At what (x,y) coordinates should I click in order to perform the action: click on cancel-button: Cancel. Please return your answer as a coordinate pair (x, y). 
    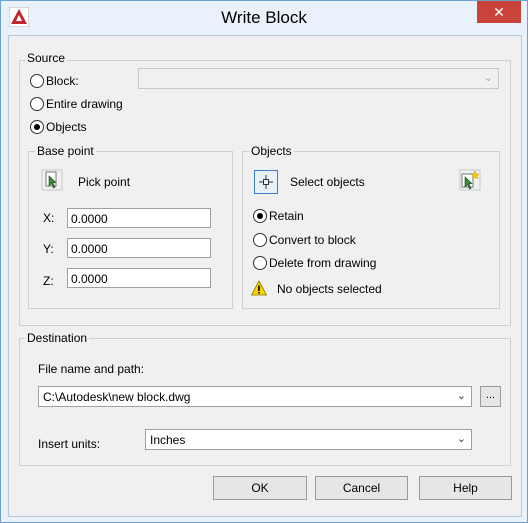
    Looking at the image, I should click on (361, 488).